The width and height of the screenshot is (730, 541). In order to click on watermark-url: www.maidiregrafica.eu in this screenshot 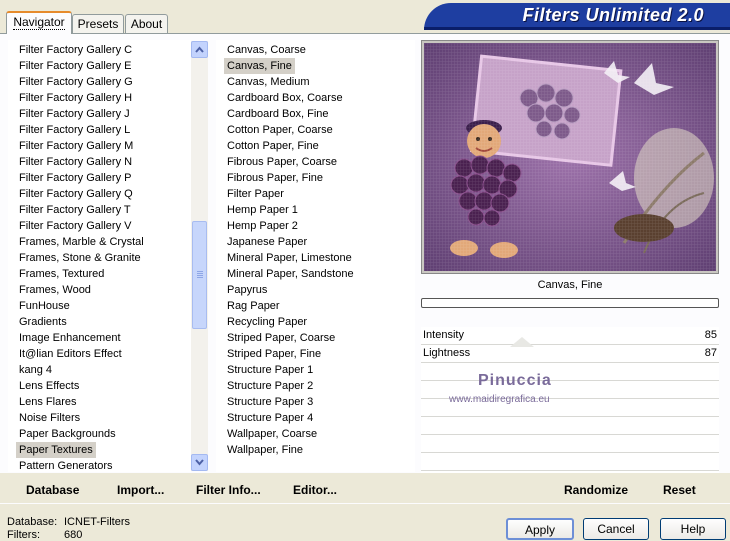, I will do `click(499, 399)`.